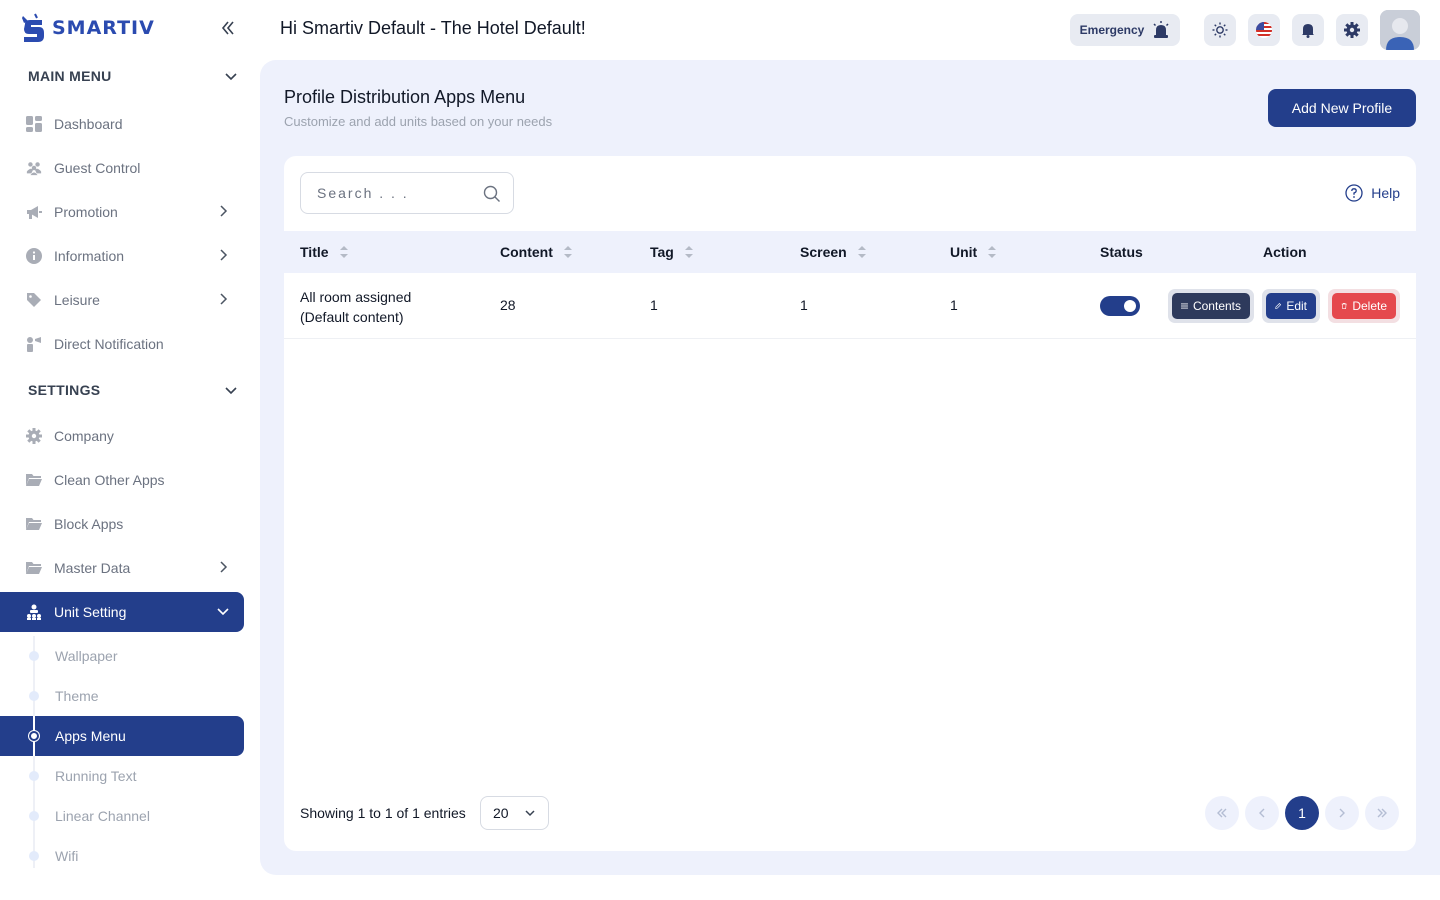  I want to click on add-new-profile-button: Add New Profile, so click(1342, 108).